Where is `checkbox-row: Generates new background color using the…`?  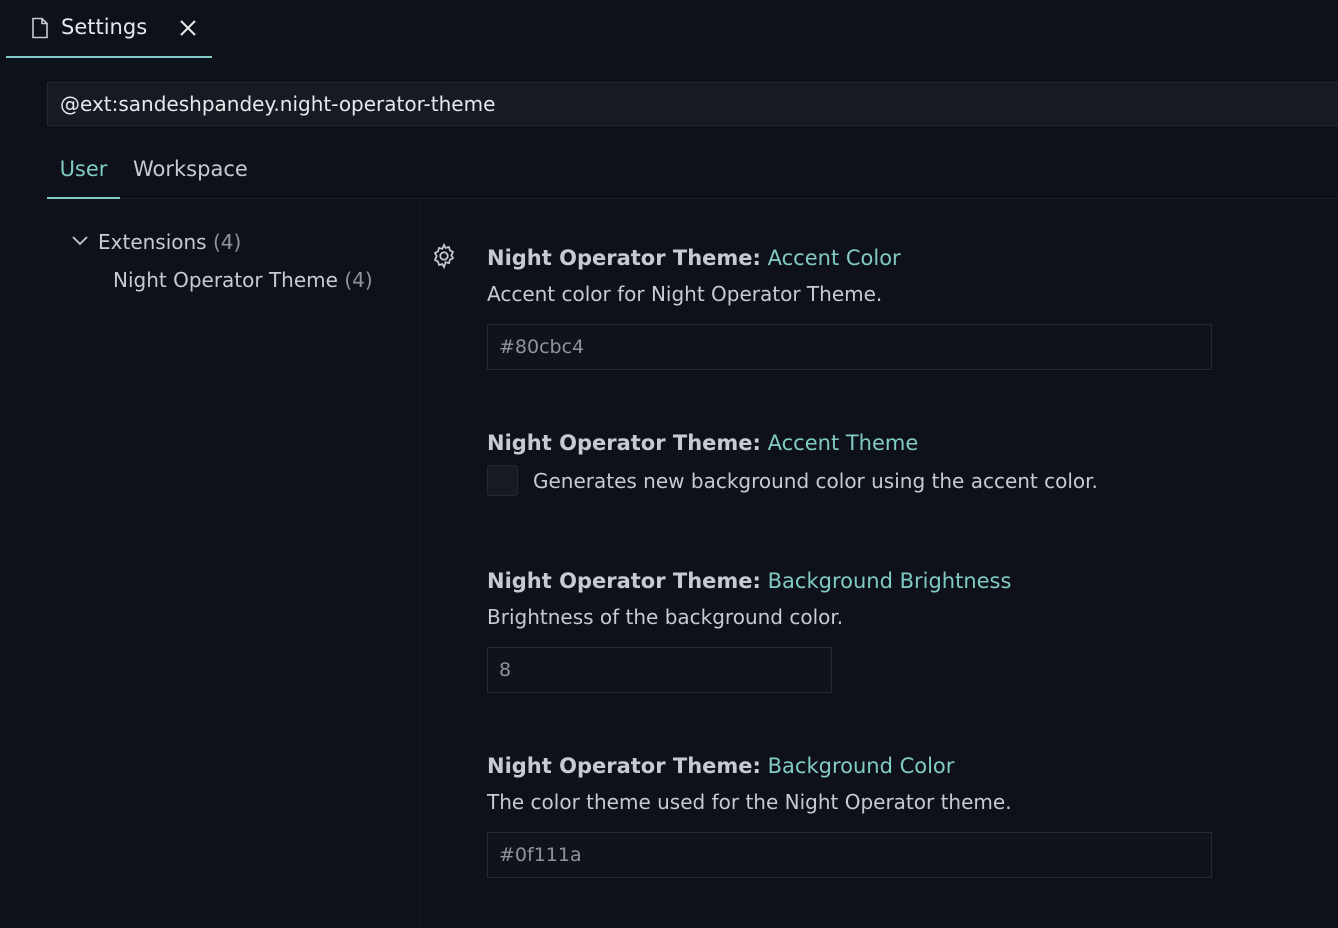
checkbox-row: Generates new background color using the… is located at coordinates (792, 480).